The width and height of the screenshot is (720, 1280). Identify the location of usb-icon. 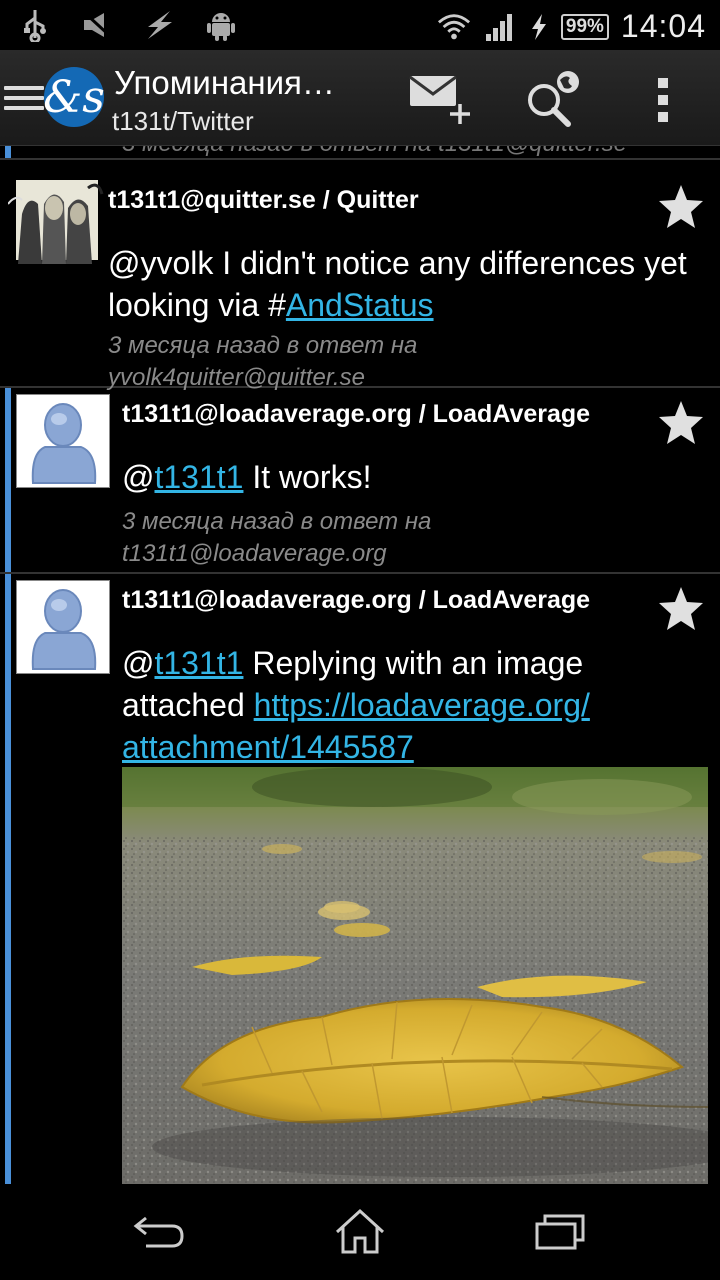
(35, 25).